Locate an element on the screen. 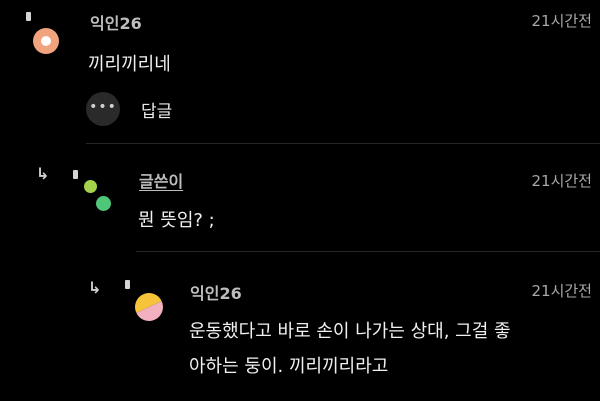 The width and height of the screenshot is (600, 401). reply-button: 답글 is located at coordinates (156, 109).